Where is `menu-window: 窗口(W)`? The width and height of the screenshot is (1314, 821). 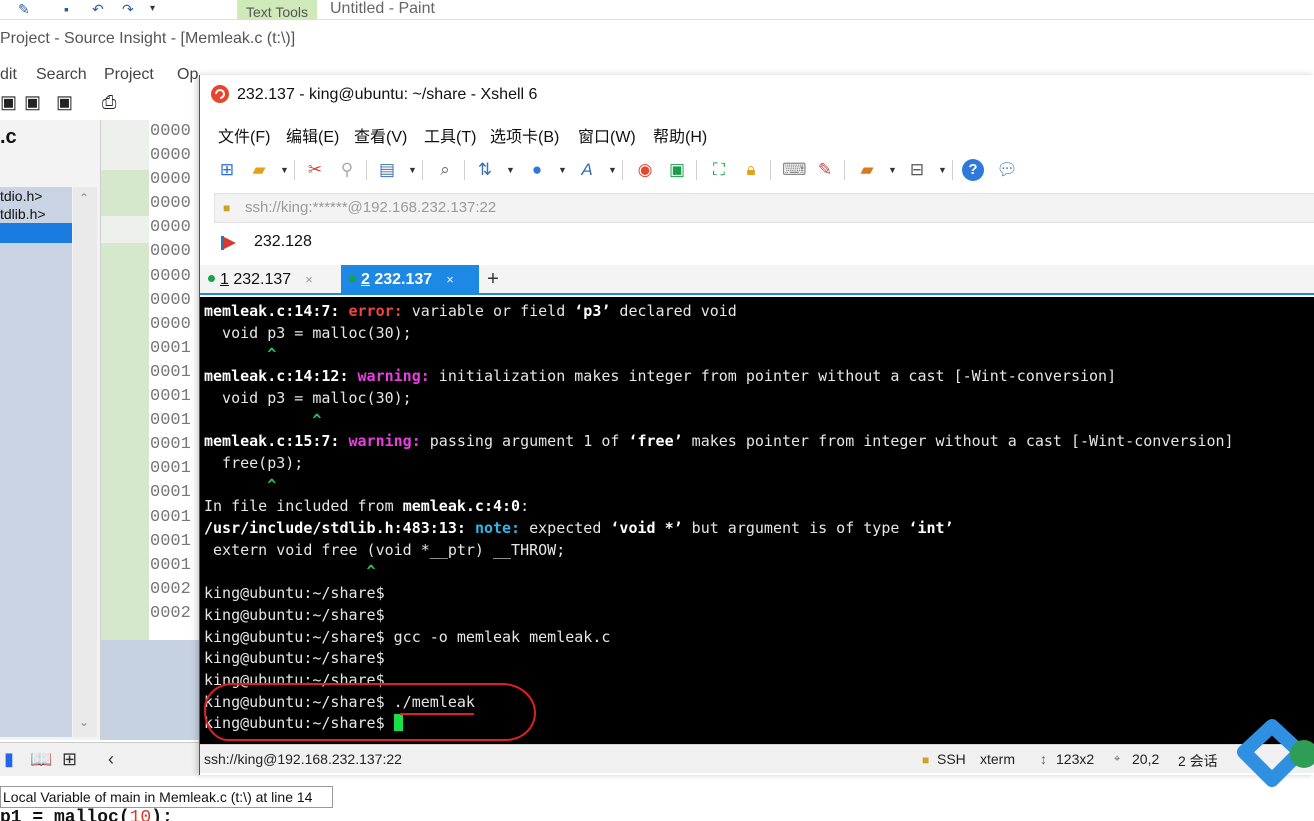
menu-window: 窗口(W) is located at coordinates (607, 135).